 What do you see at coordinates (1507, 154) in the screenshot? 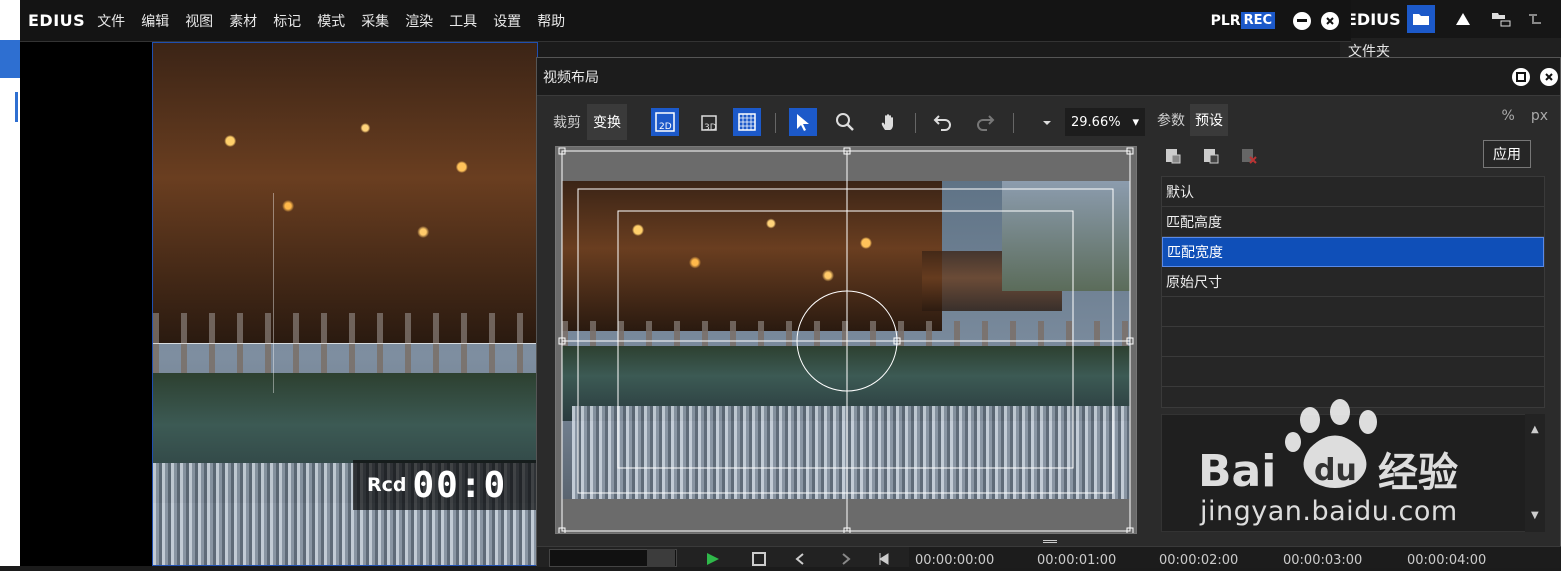
I see `apply-button: 应用` at bounding box center [1507, 154].